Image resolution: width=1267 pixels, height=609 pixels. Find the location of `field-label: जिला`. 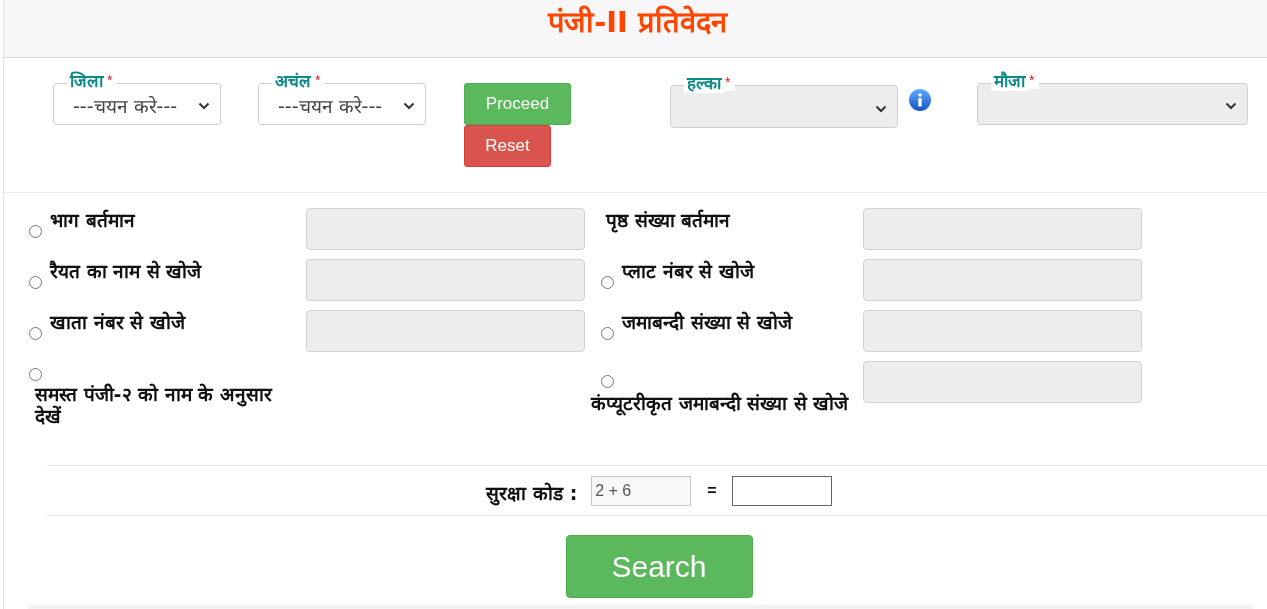

field-label: जिला is located at coordinates (86, 81).